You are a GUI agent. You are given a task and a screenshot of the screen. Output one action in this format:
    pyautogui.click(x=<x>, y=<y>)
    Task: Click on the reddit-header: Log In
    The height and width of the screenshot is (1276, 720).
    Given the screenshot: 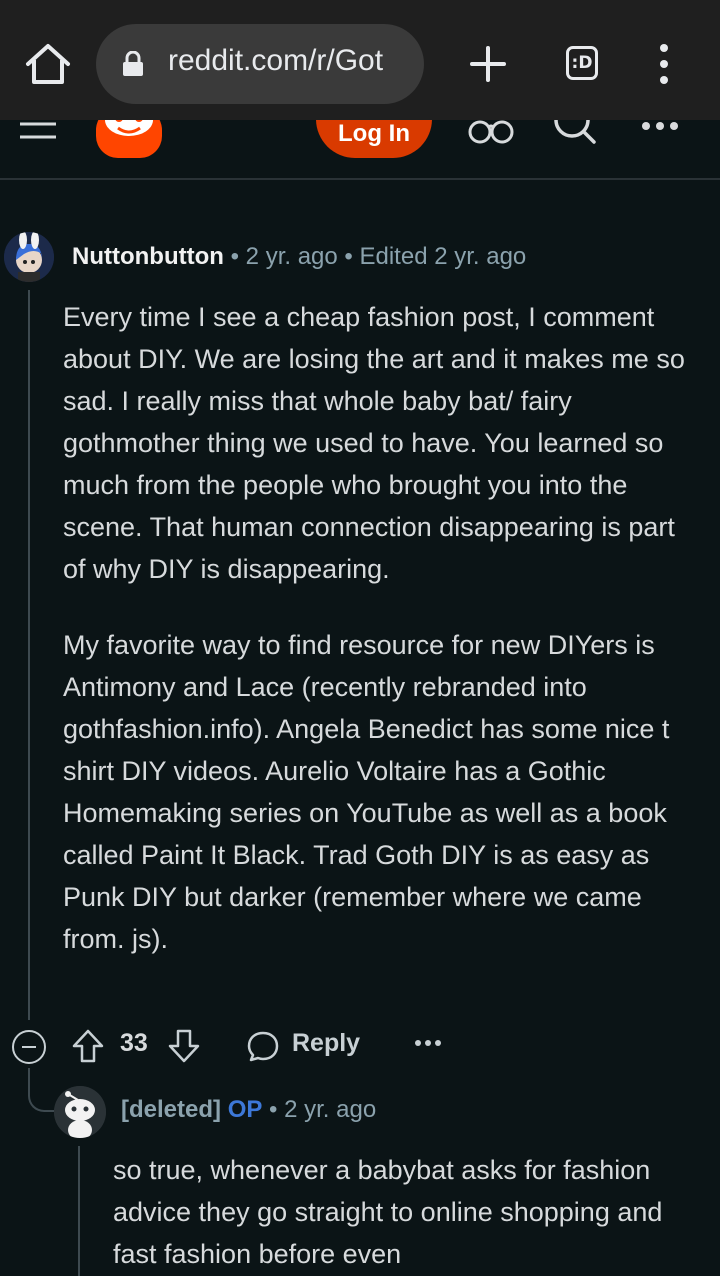 What is the action you would take?
    pyautogui.click(x=360, y=150)
    